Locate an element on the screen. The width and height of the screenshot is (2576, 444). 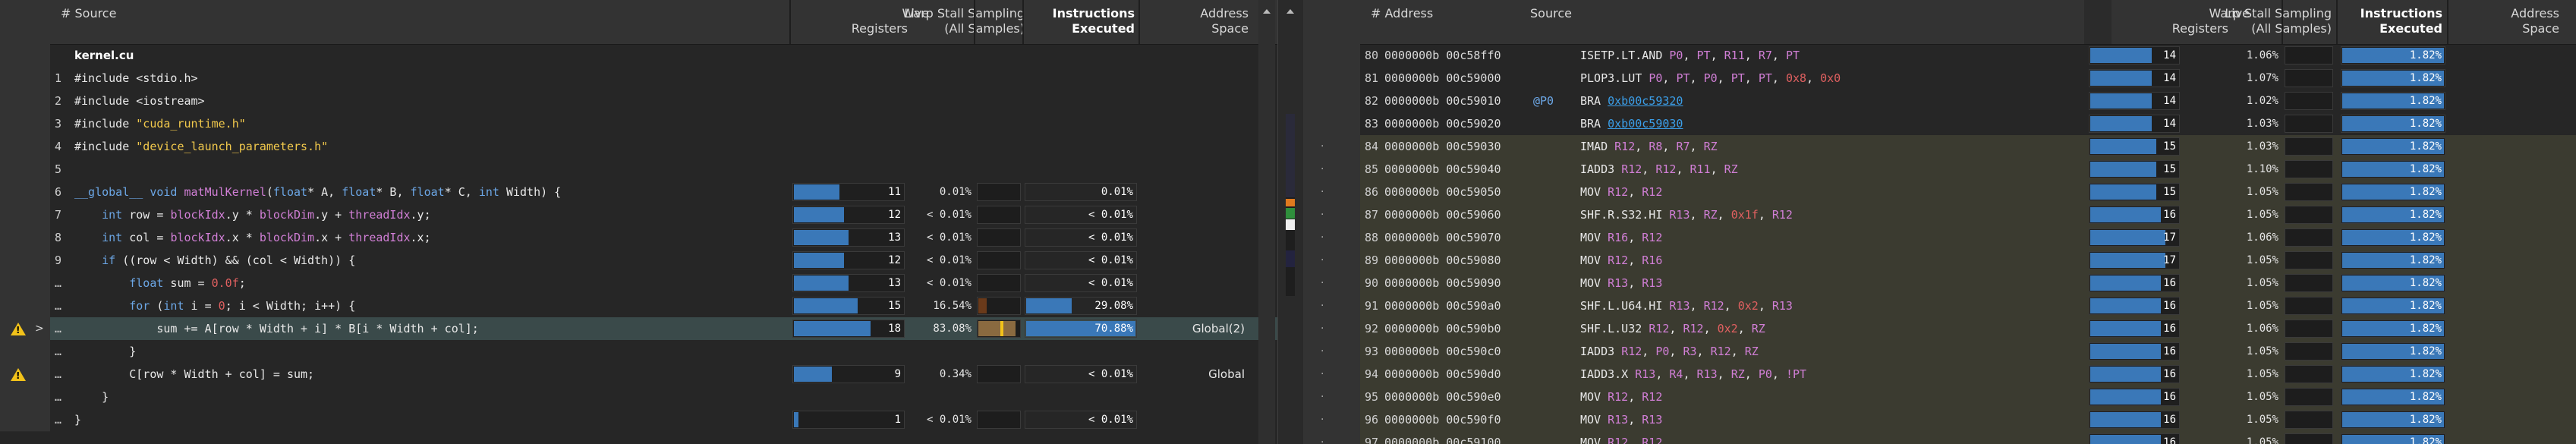
header-source: # Source is located at coordinates (88, 13).